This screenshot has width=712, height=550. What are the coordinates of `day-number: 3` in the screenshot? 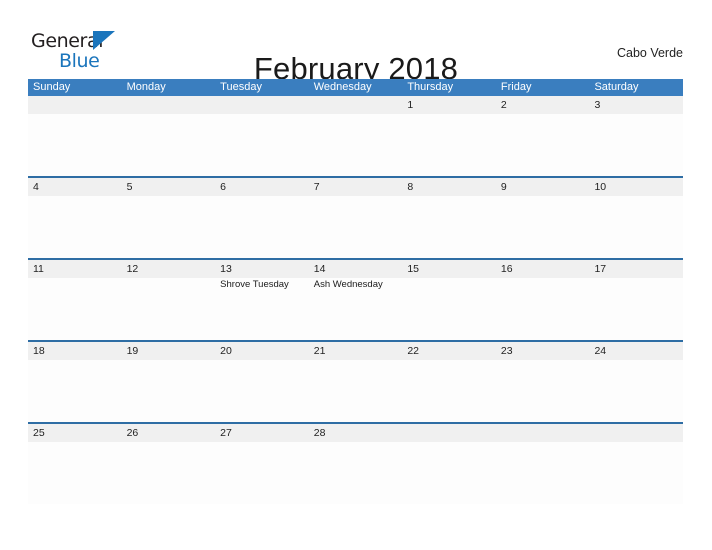 It's located at (597, 105).